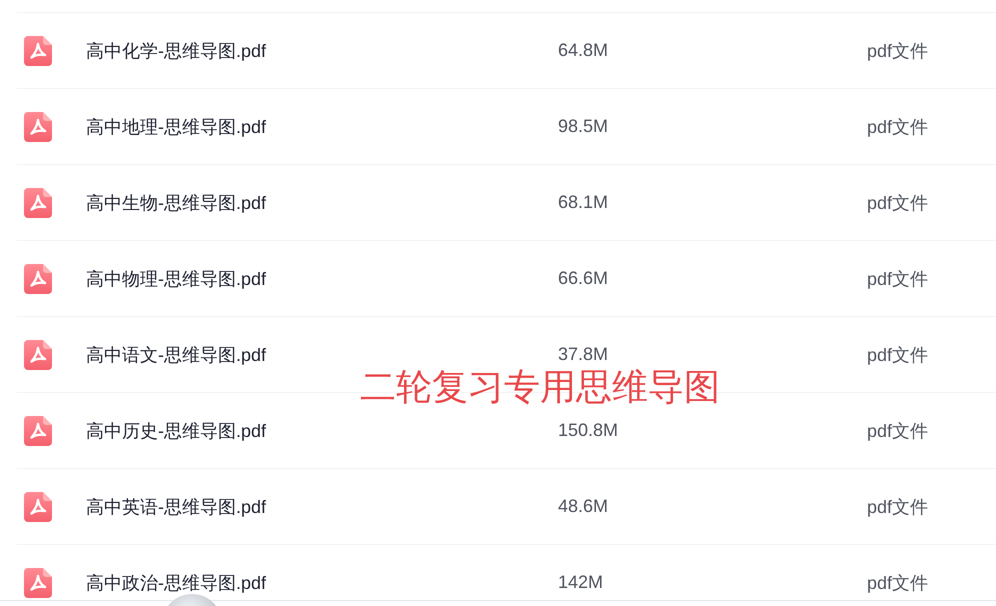 The image size is (996, 606). I want to click on file-name: 高中政治-思维导图.pdf, so click(176, 582).